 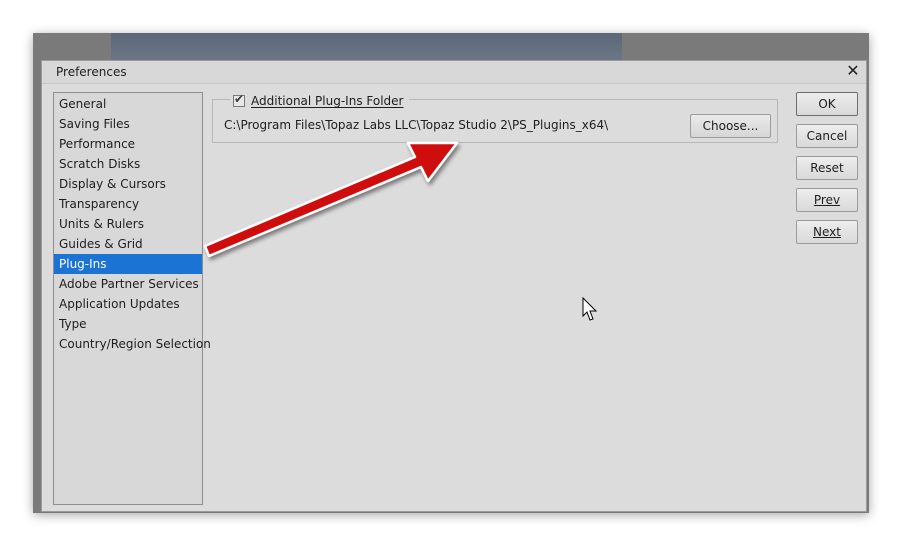 What do you see at coordinates (91, 72) in the screenshot?
I see `dialog-title: Preferences` at bounding box center [91, 72].